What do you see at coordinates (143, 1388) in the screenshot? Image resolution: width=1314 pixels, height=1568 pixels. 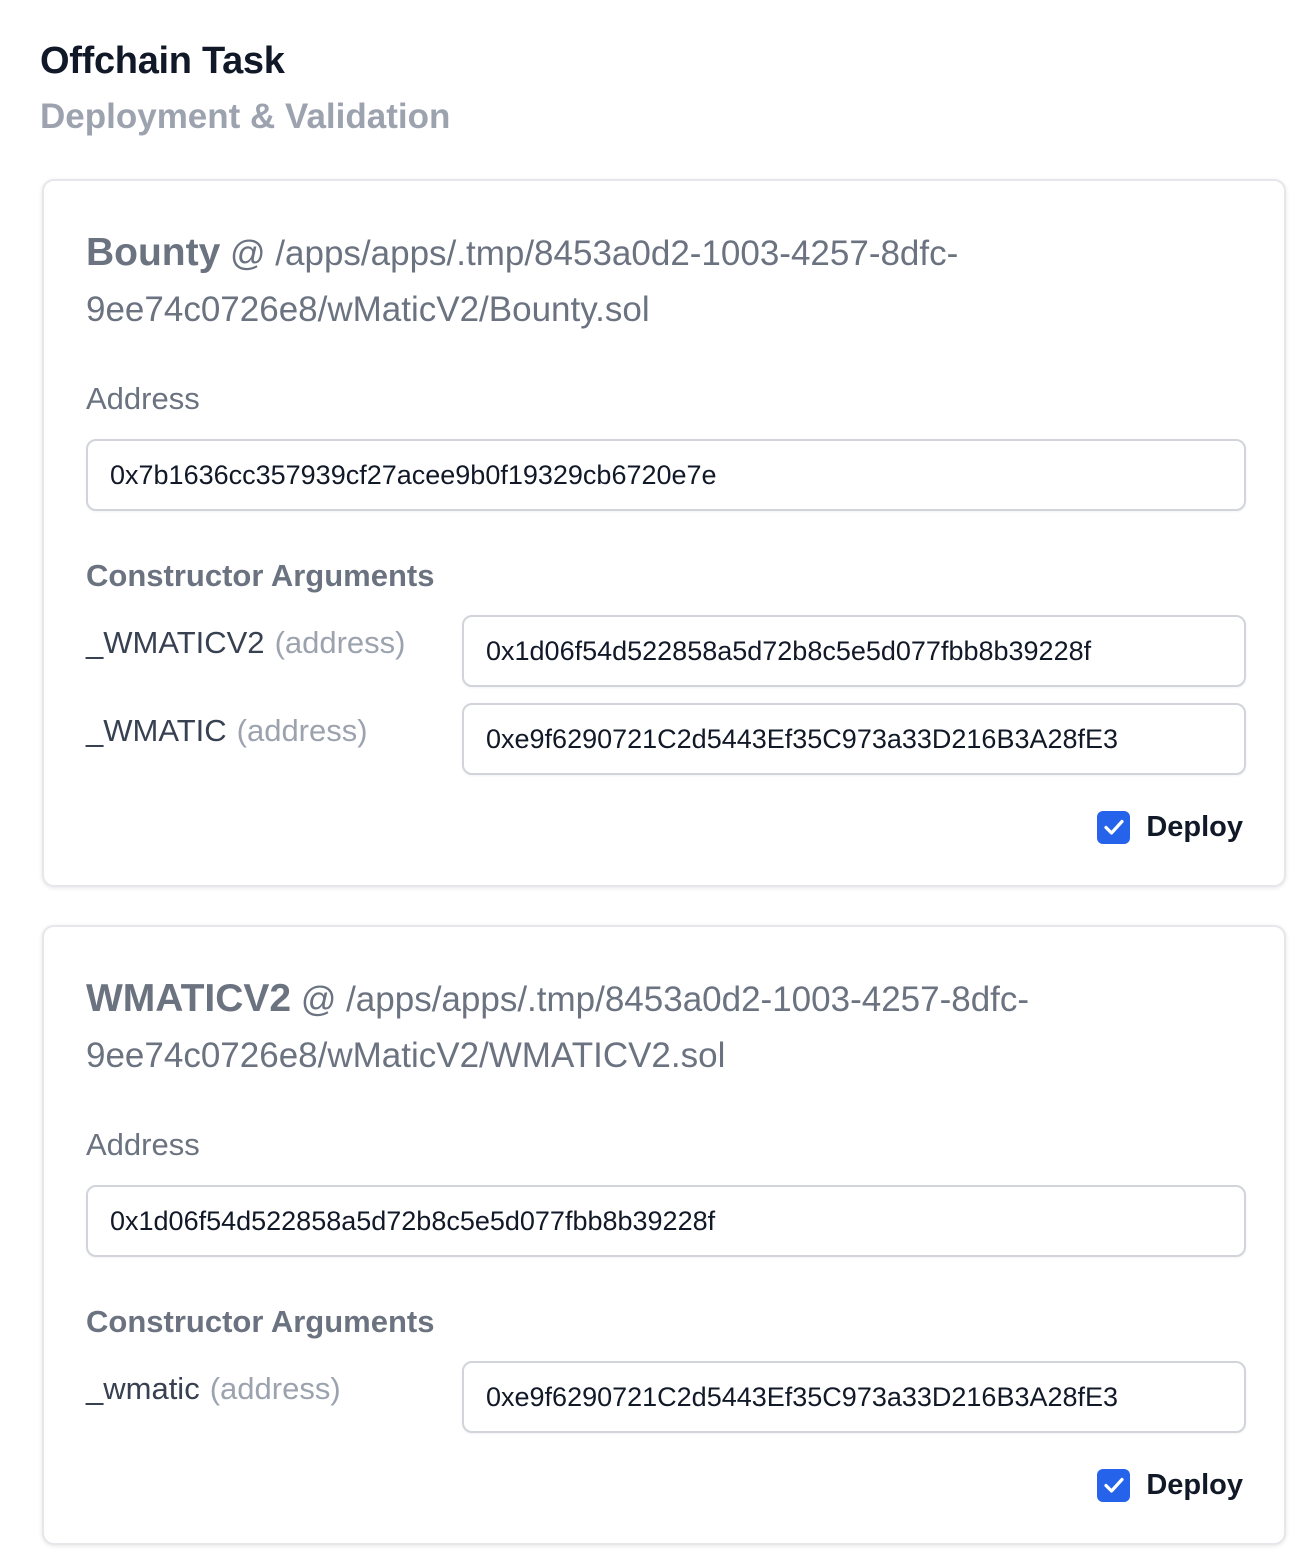 I see `arg-name: _wmatic` at bounding box center [143, 1388].